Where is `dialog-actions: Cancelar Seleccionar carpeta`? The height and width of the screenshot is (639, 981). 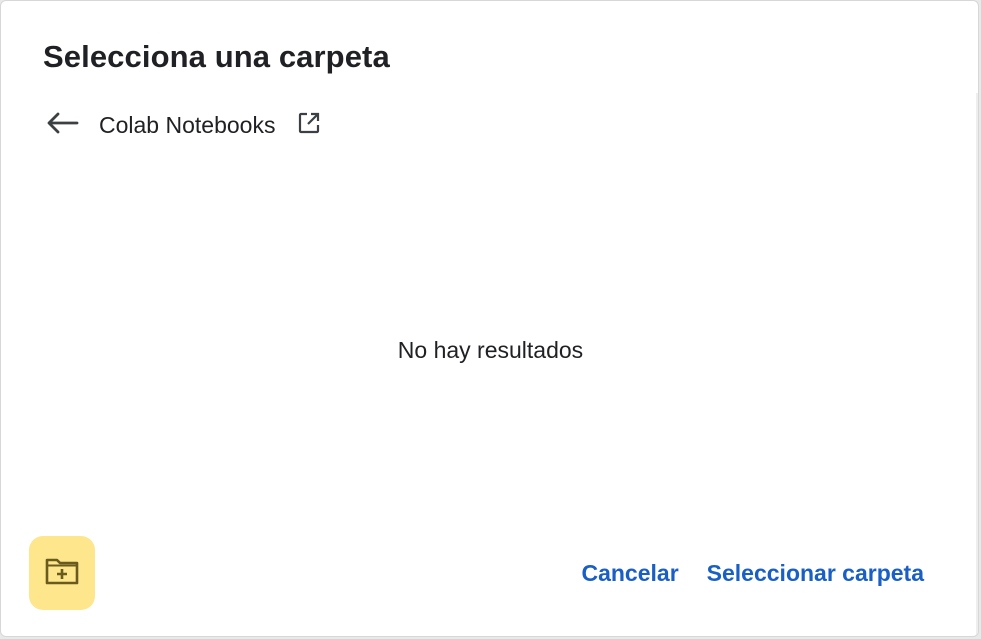
dialog-actions: Cancelar Seleccionar carpeta is located at coordinates (752, 573).